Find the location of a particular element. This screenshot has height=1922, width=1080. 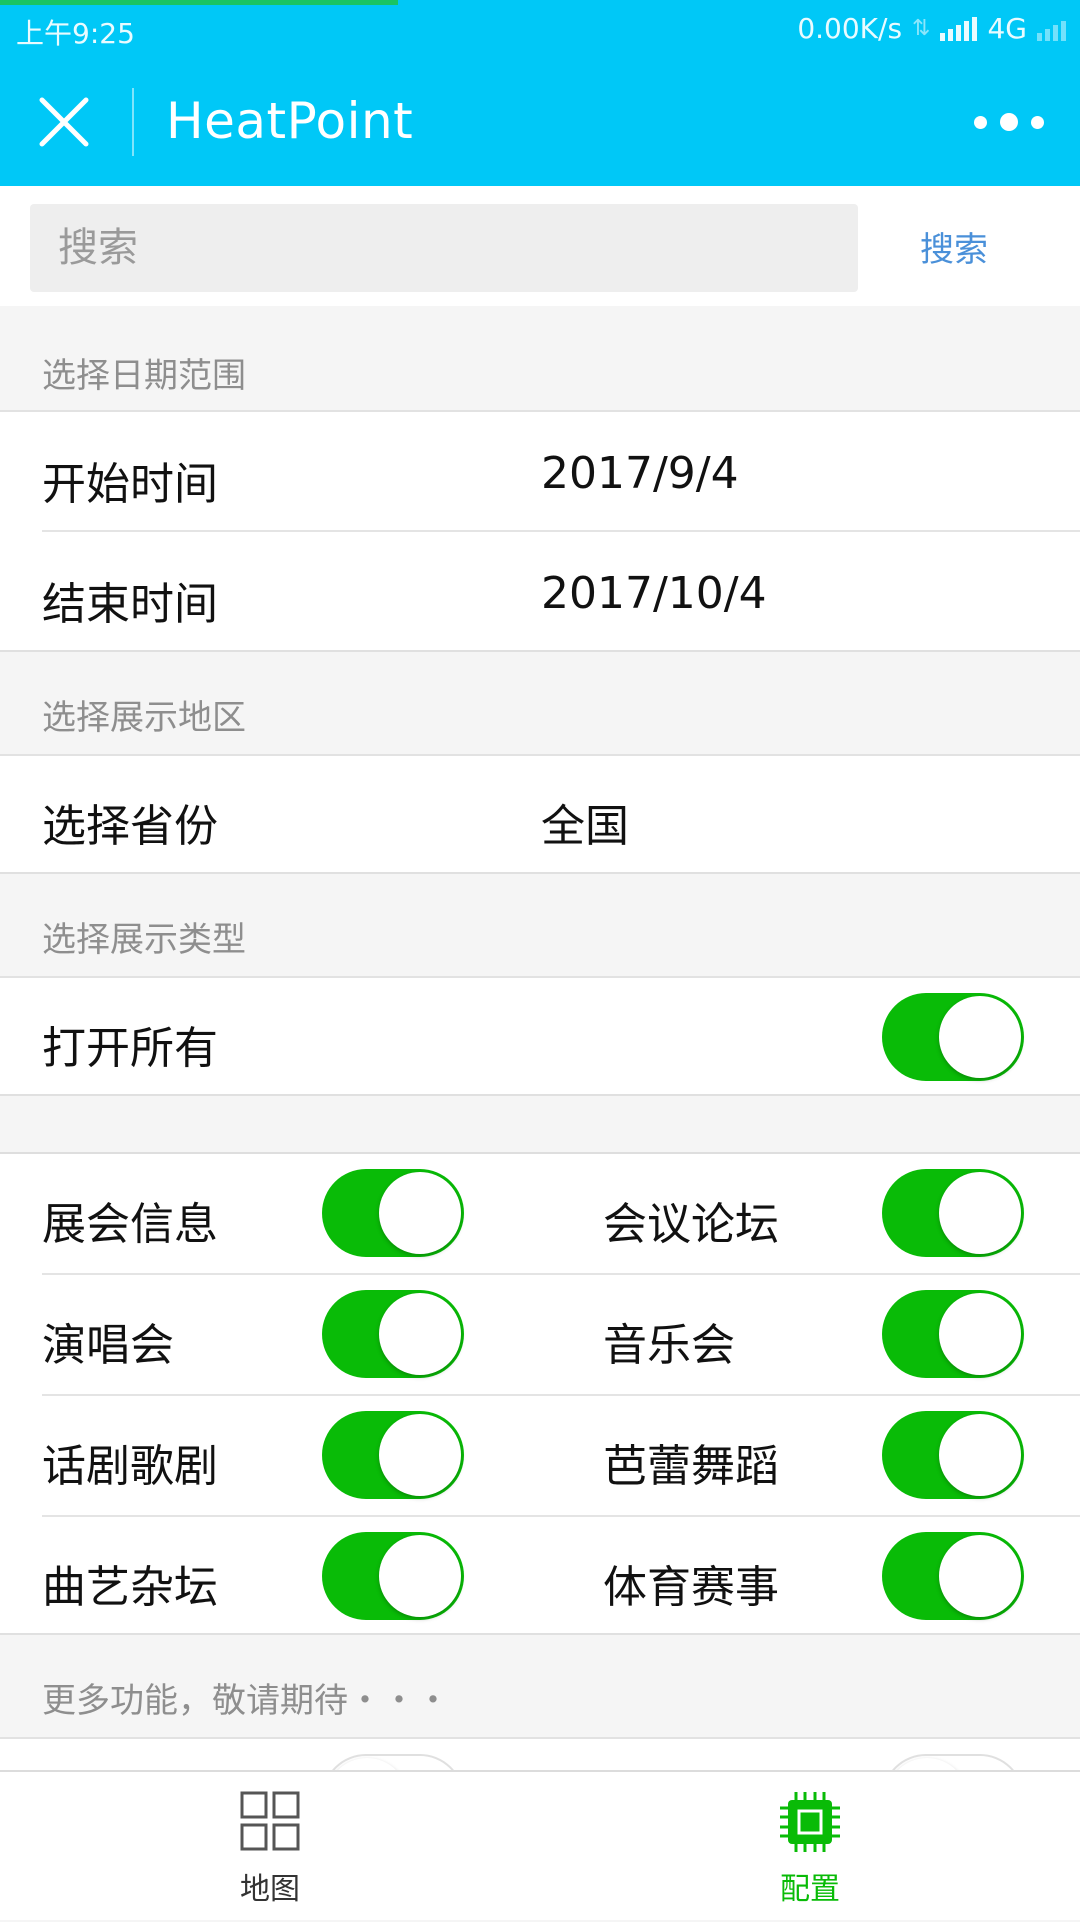

province-label: 选择省份 is located at coordinates (130, 826).